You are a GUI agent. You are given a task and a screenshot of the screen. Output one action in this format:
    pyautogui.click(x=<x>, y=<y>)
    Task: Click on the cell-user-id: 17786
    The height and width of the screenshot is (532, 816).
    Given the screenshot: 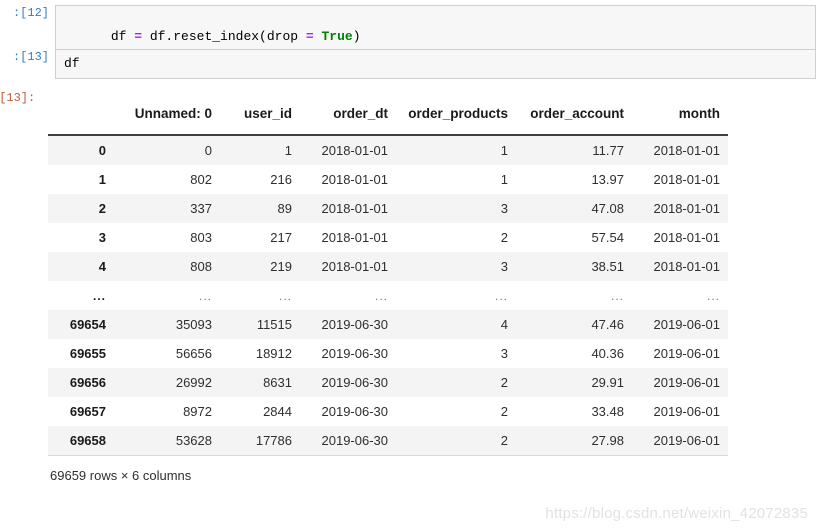 What is the action you would take?
    pyautogui.click(x=260, y=441)
    